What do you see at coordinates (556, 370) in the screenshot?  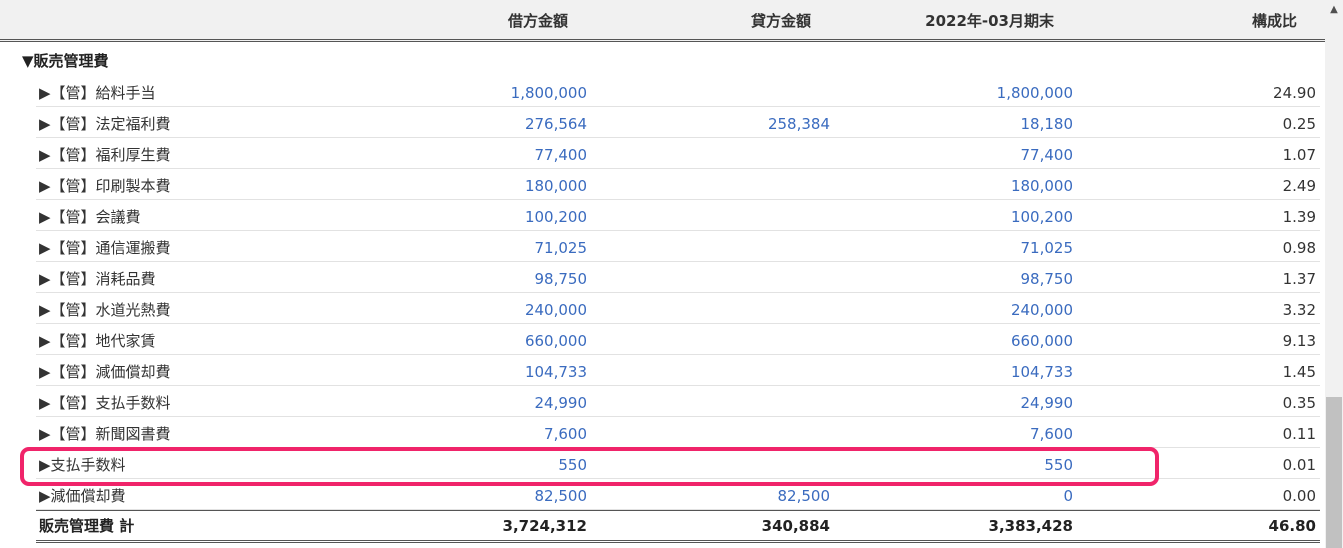 I see `debit-amount-link: 104,733` at bounding box center [556, 370].